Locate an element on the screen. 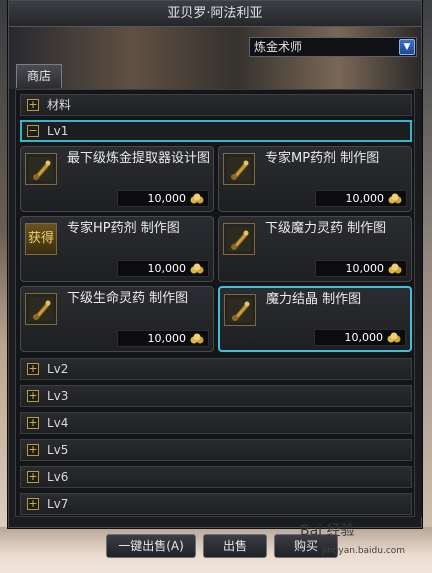  item-name: 下级生命灵药 制作图 is located at coordinates (128, 298).